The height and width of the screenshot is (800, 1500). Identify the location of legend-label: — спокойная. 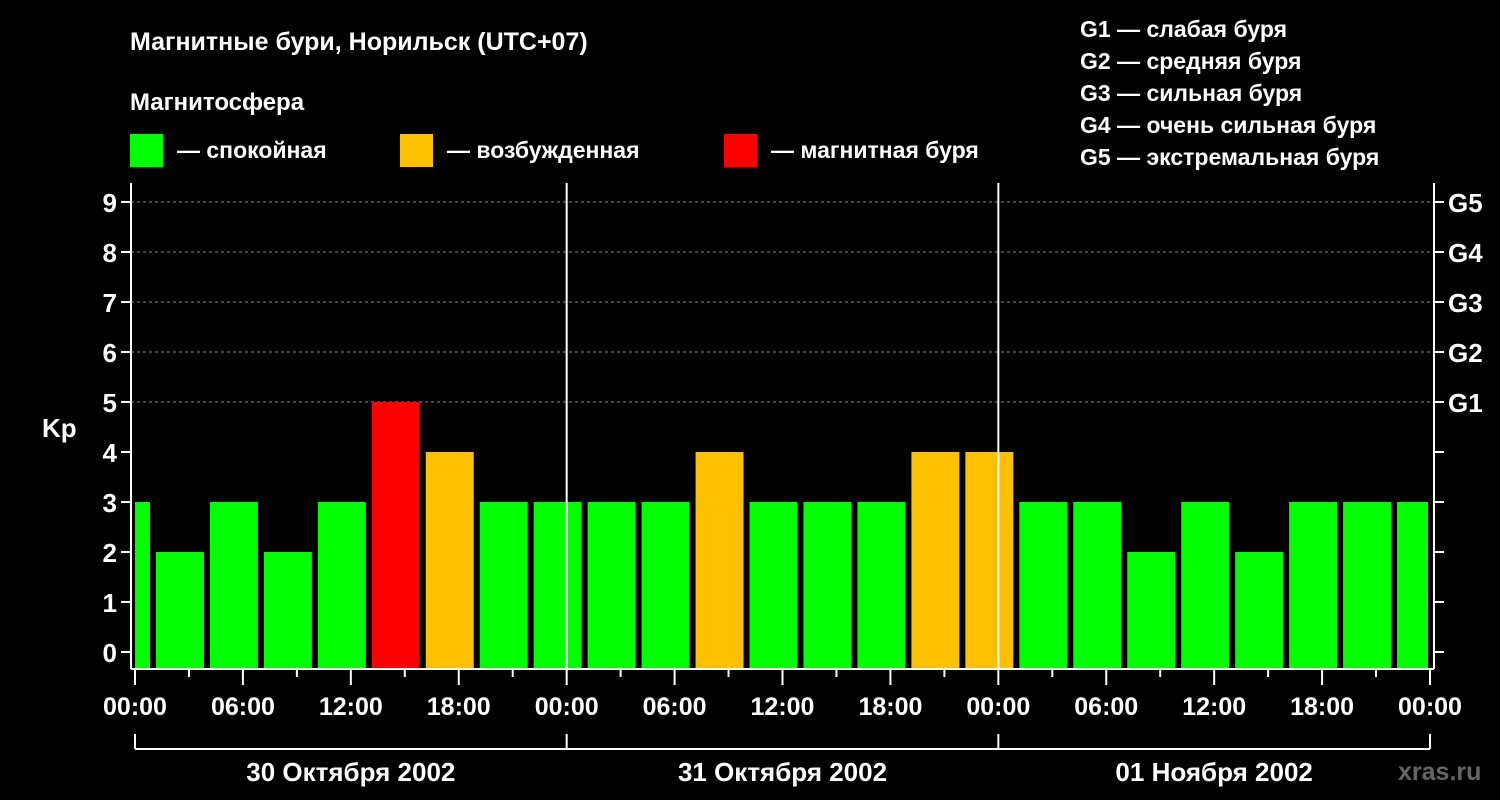
(252, 150).